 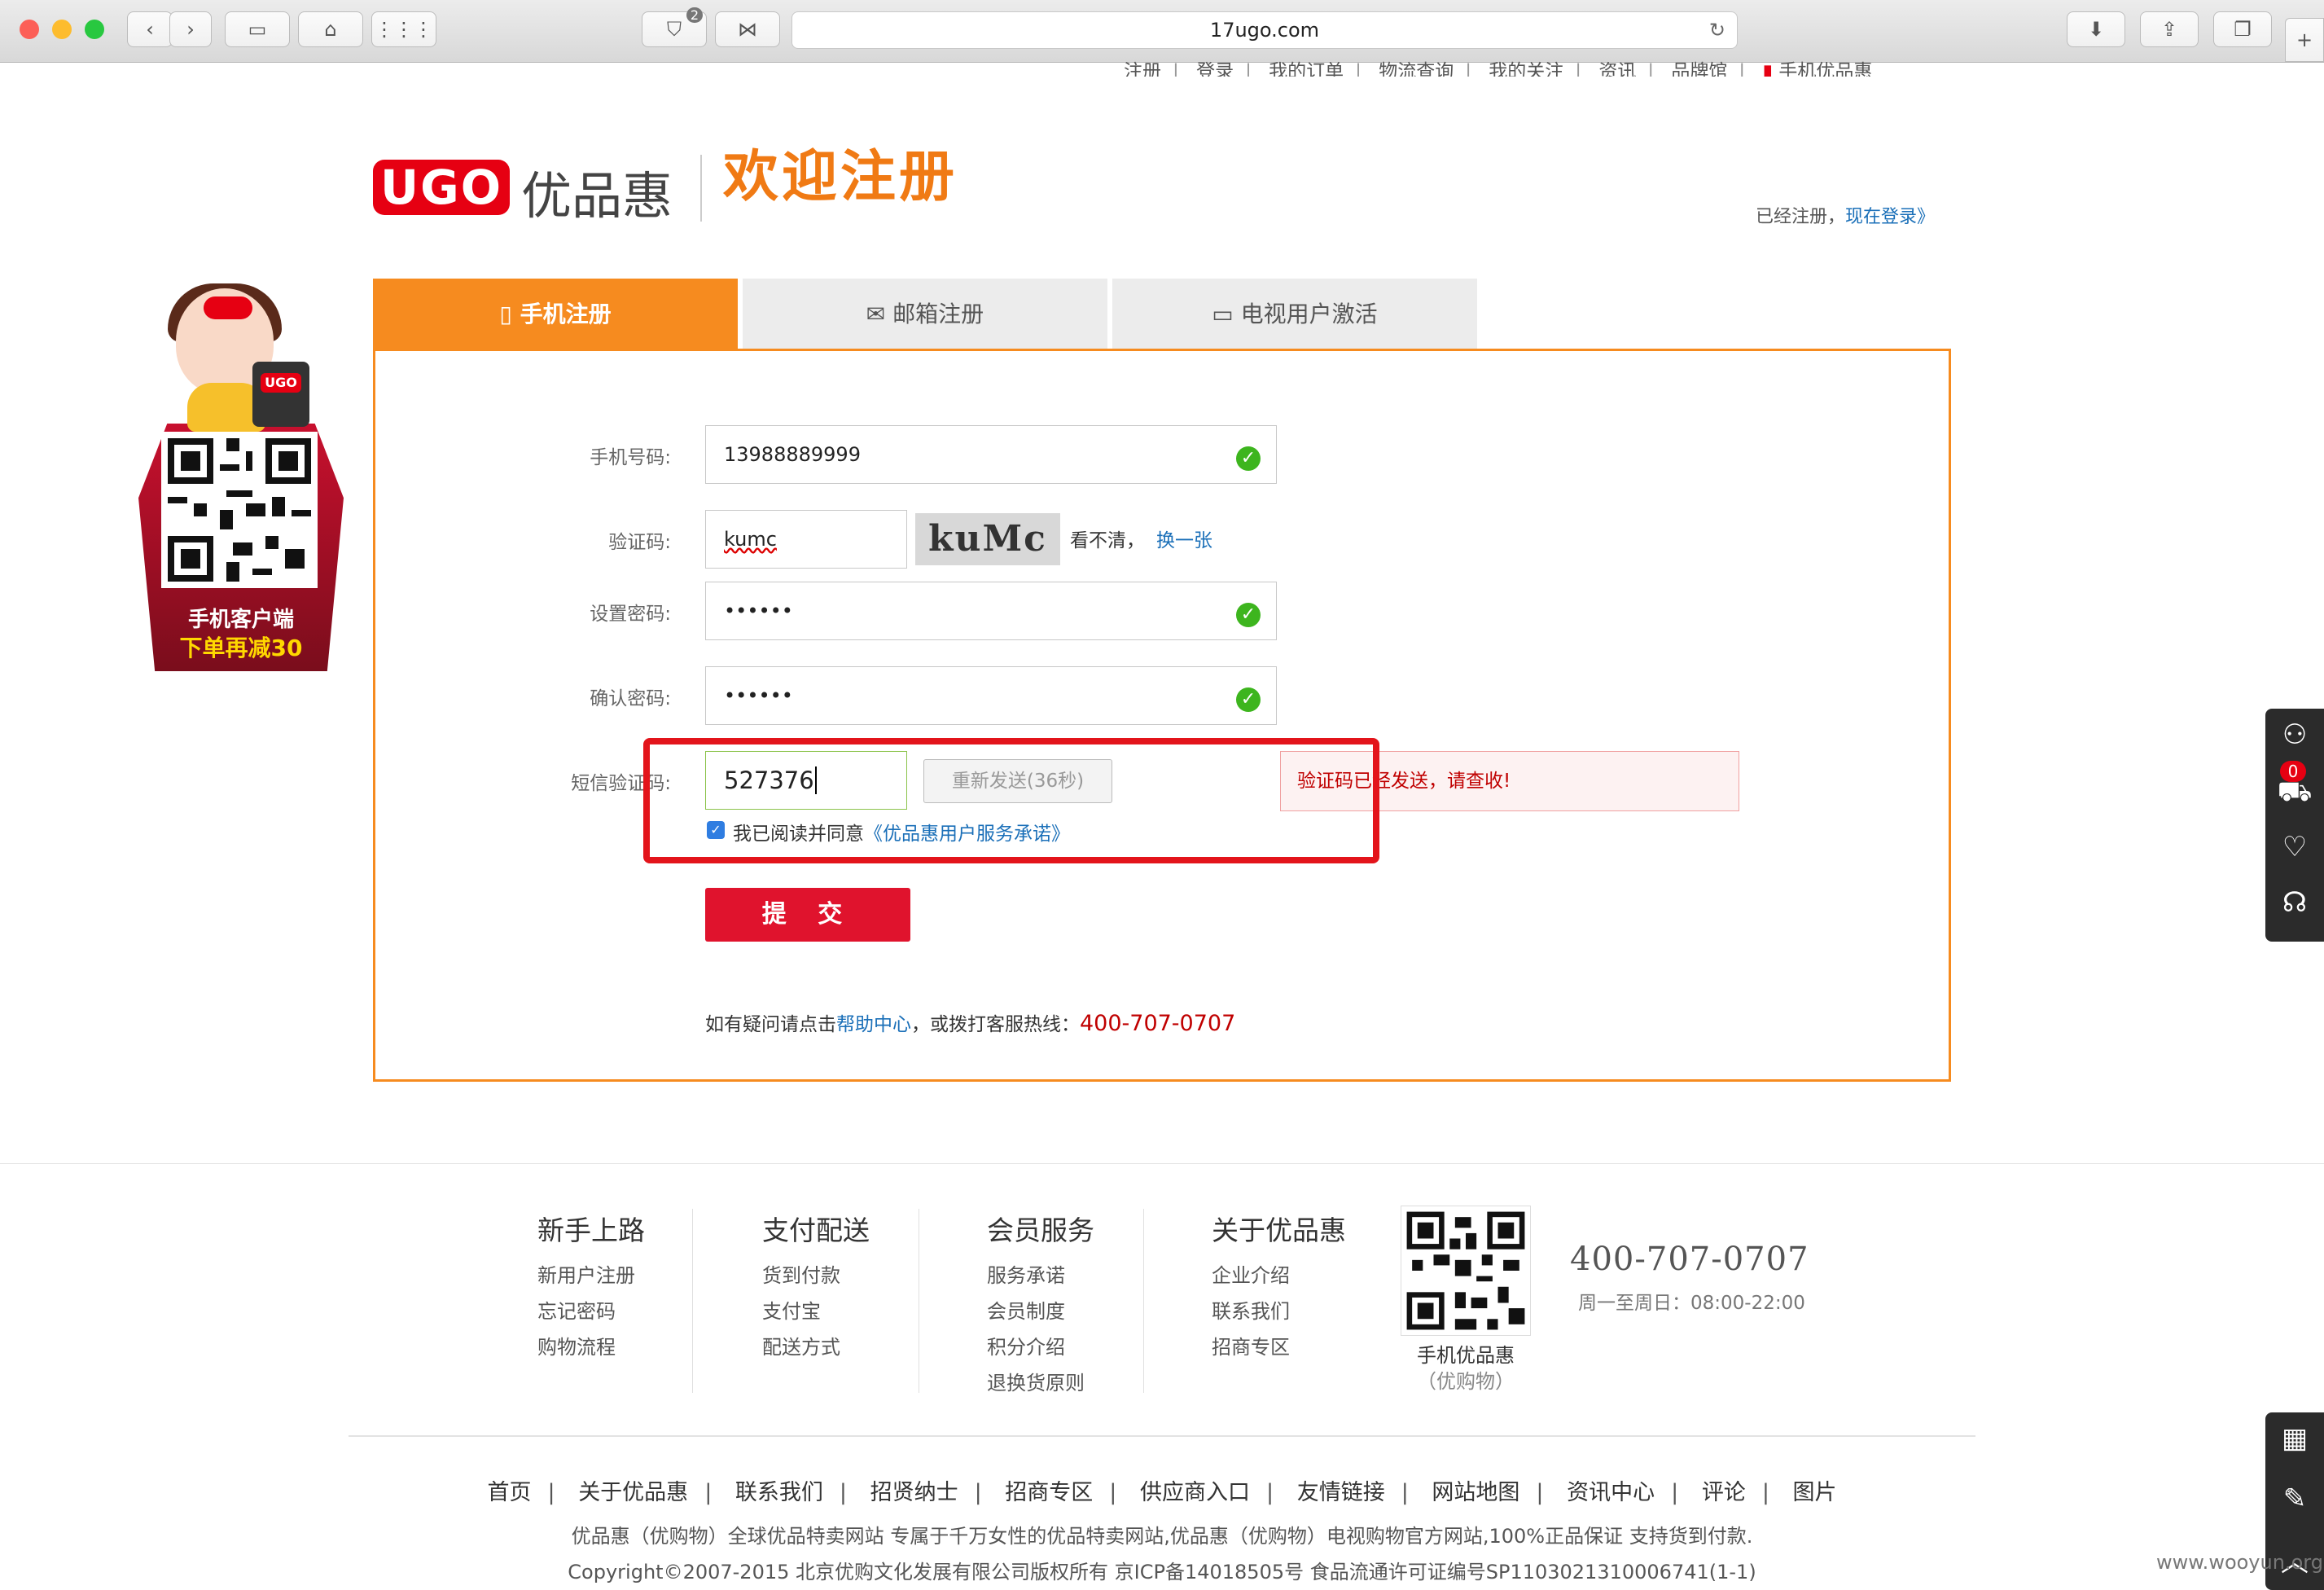 I want to click on topnav-login: 登录, so click(x=1215, y=69).